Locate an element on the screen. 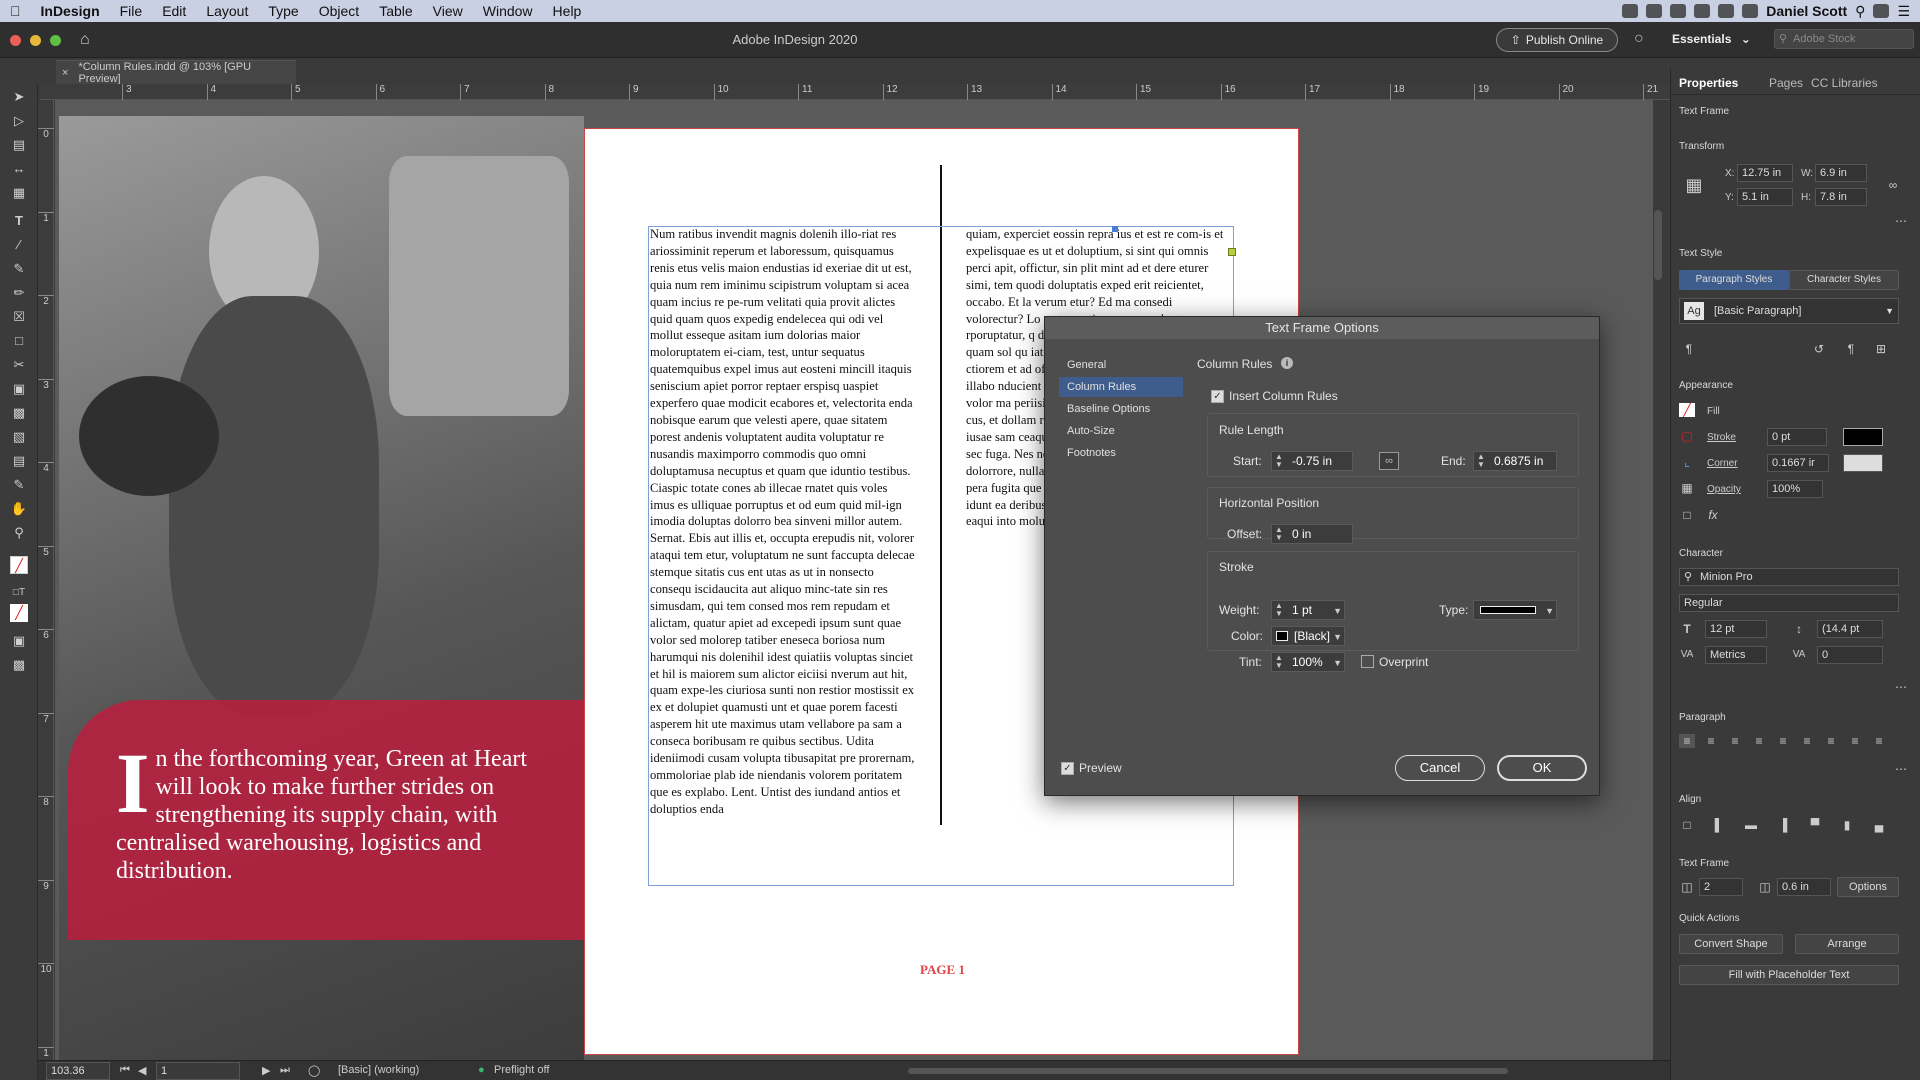 This screenshot has height=1080, width=1920. menu-user-name: Daniel Scott is located at coordinates (1806, 11).